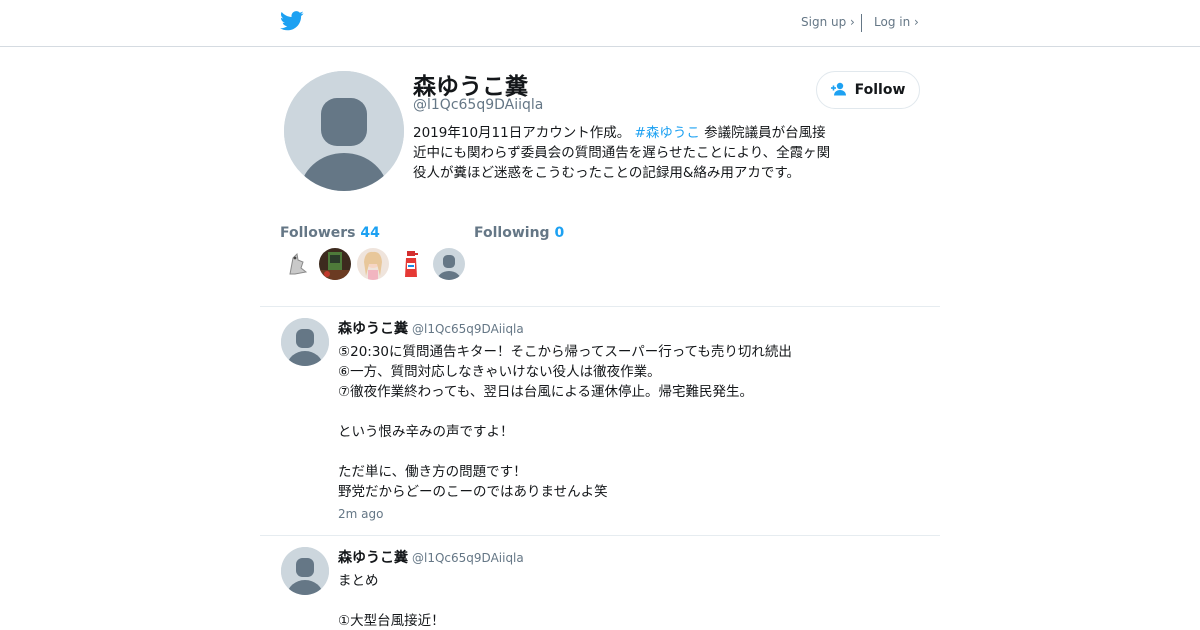 This screenshot has height=630, width=1200. I want to click on tweet-line: ①大型台風接近！, so click(391, 621).